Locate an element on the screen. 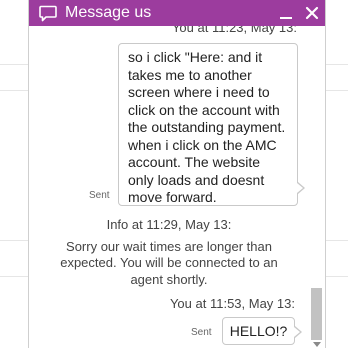 The height and width of the screenshot is (348, 348). minimize-icon is located at coordinates (286, 18).